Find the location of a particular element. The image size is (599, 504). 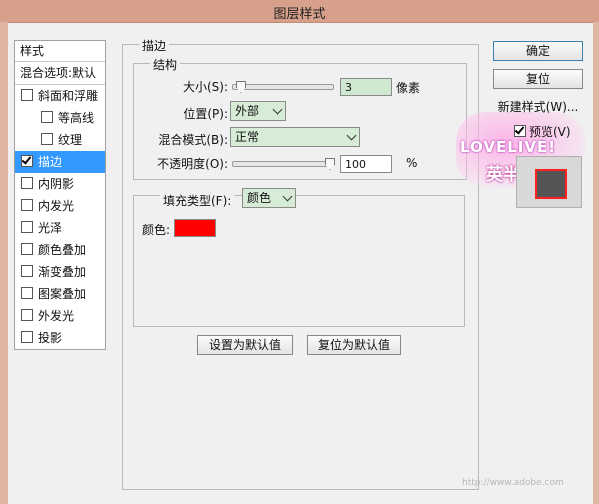

style-item: 渐变叠加 is located at coordinates (60, 272).